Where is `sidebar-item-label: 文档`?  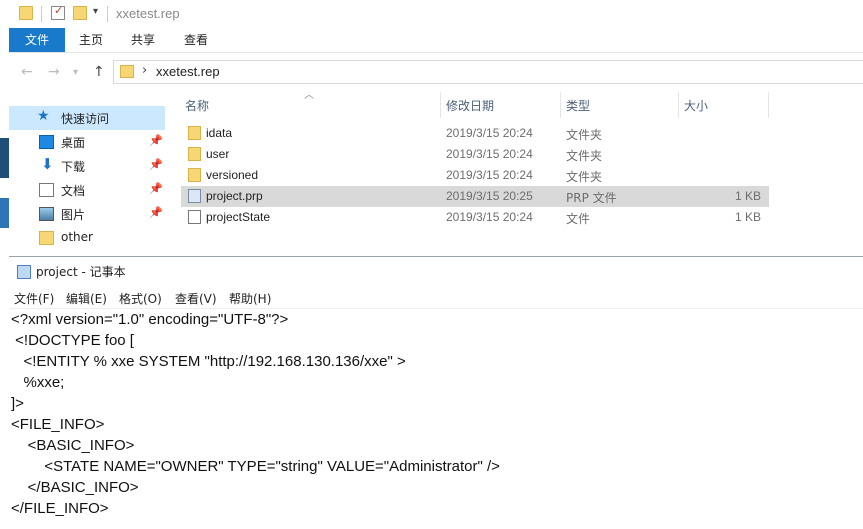
sidebar-item-label: 文档 is located at coordinates (73, 191).